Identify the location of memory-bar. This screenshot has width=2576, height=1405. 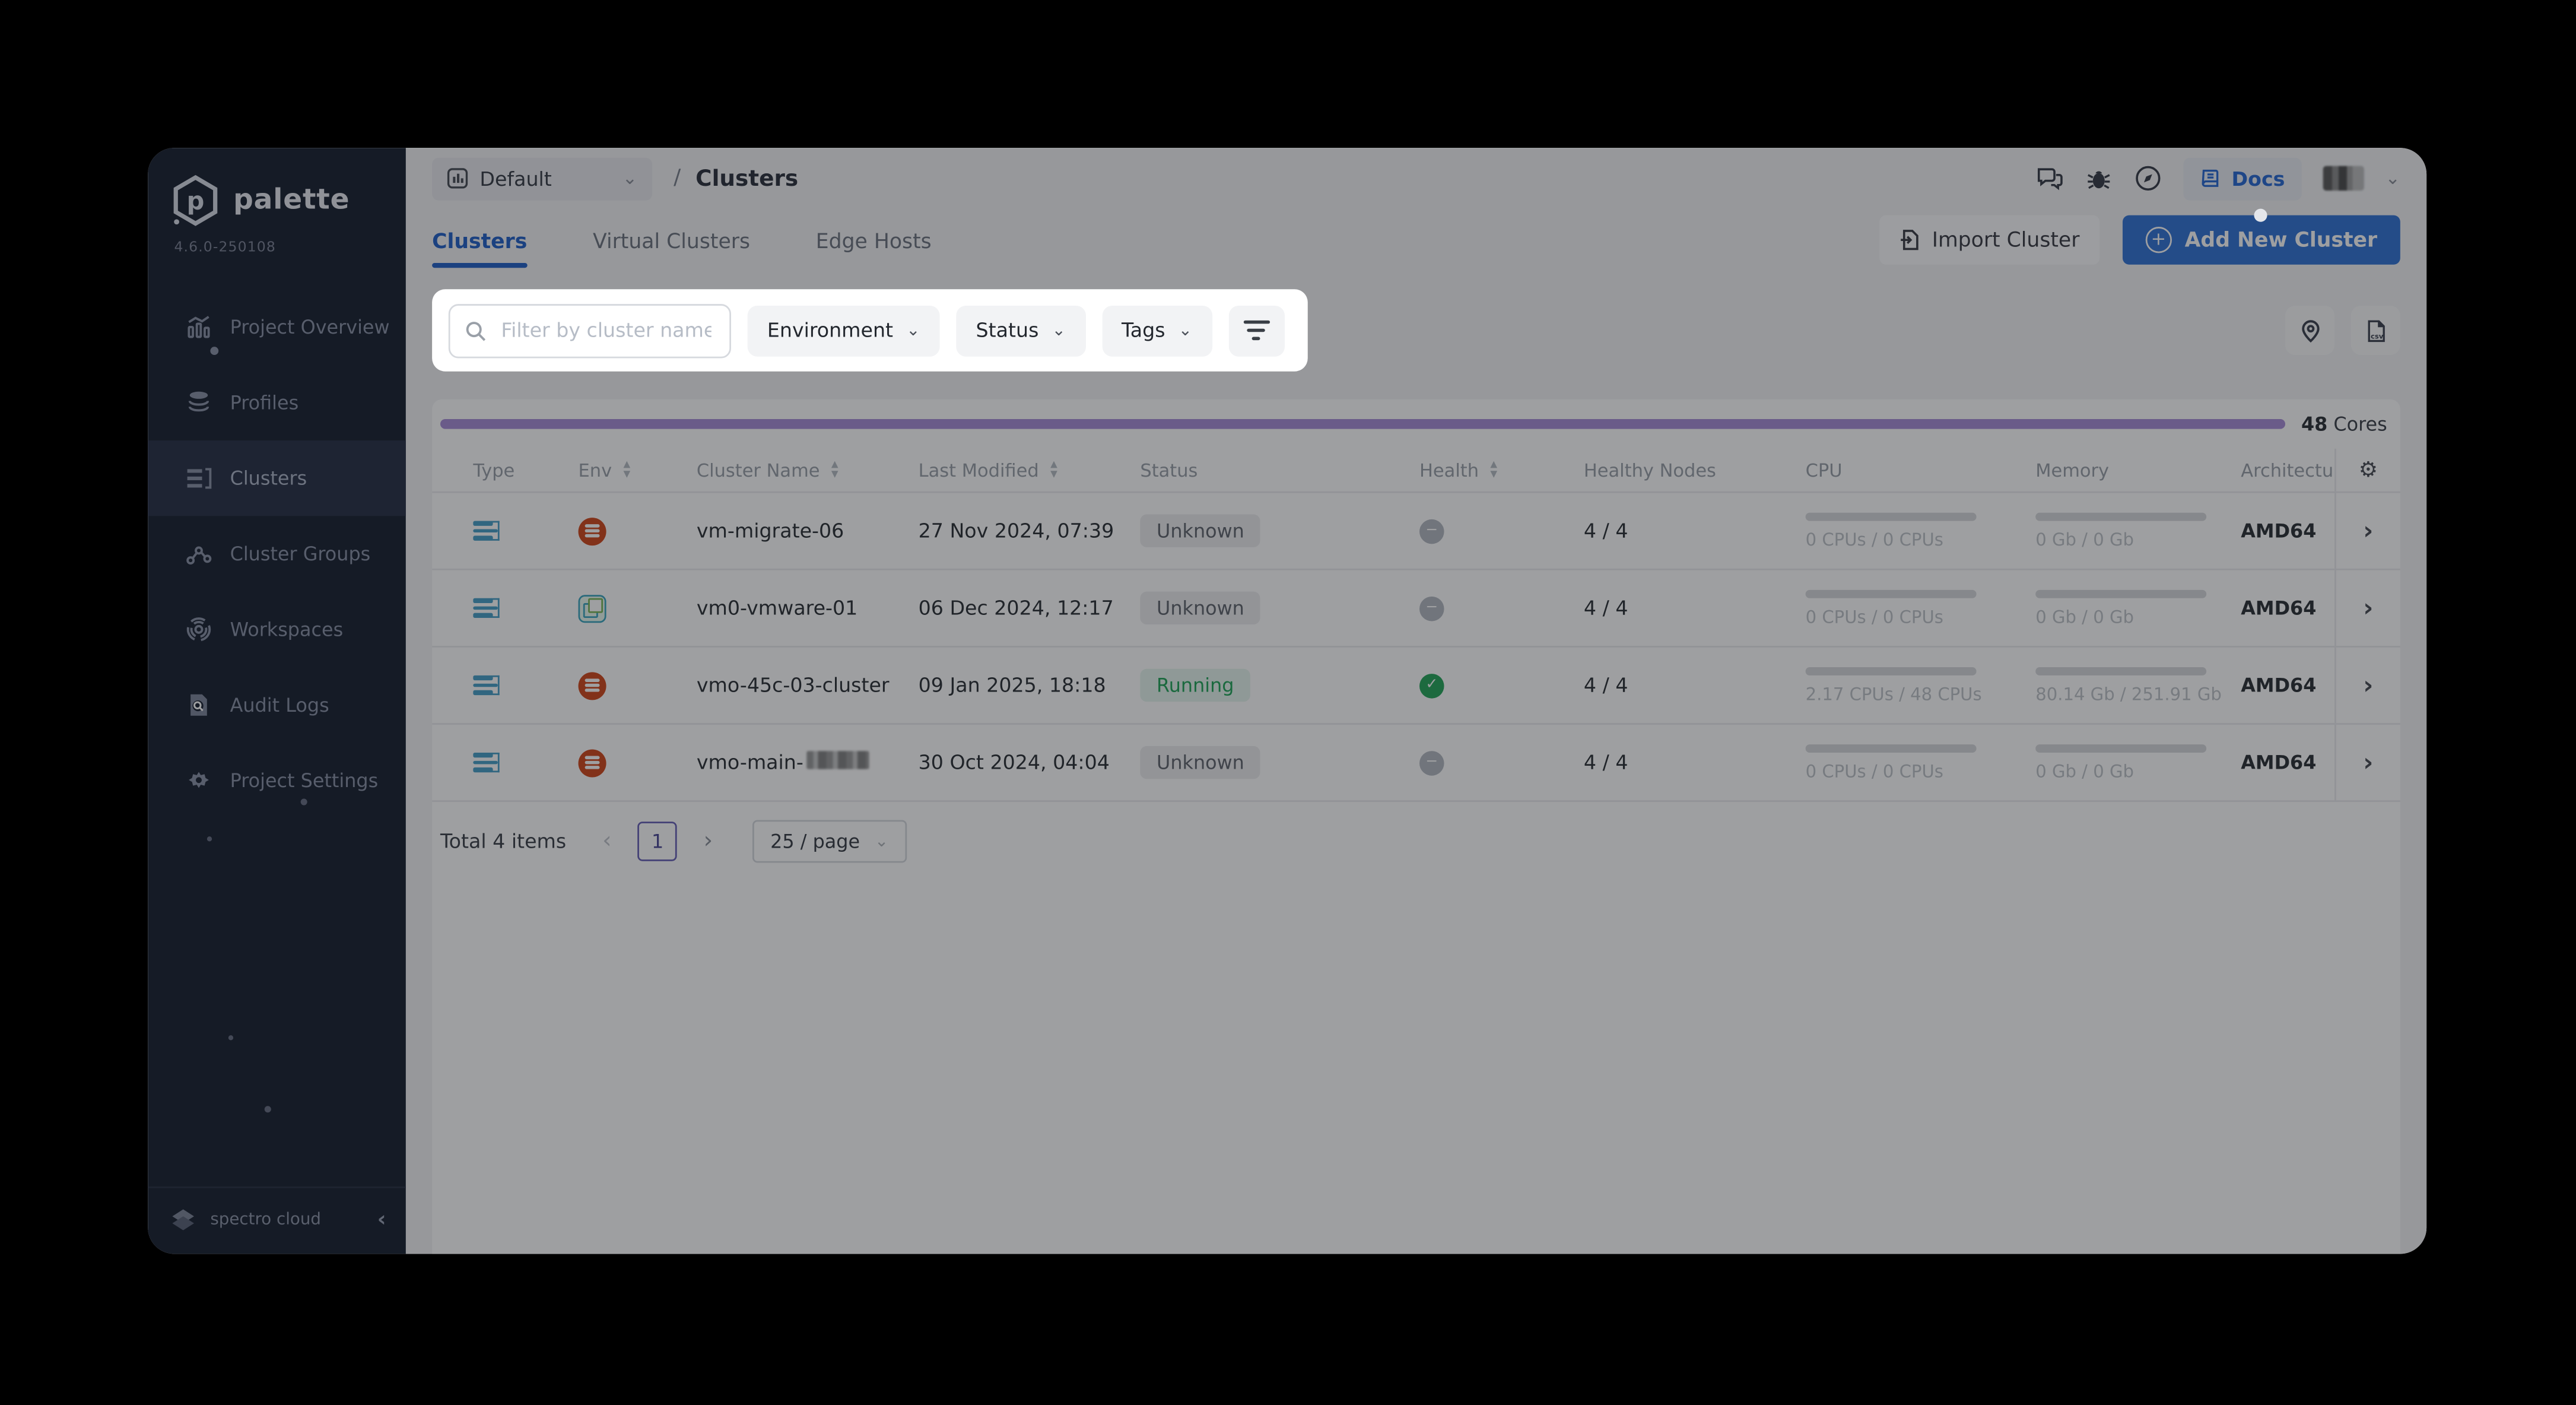
(2121, 516).